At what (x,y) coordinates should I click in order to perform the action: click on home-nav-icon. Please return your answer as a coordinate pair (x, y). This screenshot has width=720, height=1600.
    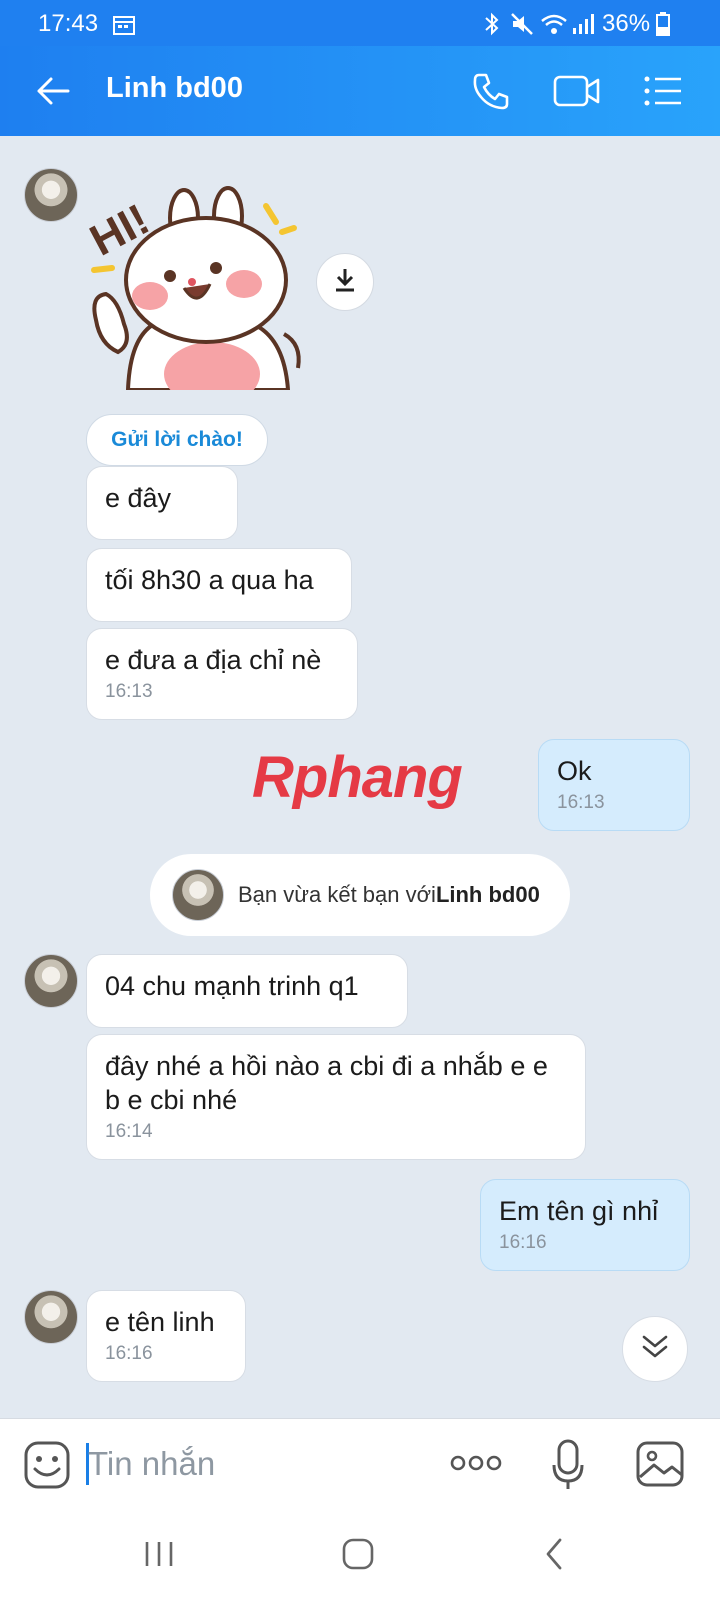
    Looking at the image, I should click on (358, 1556).